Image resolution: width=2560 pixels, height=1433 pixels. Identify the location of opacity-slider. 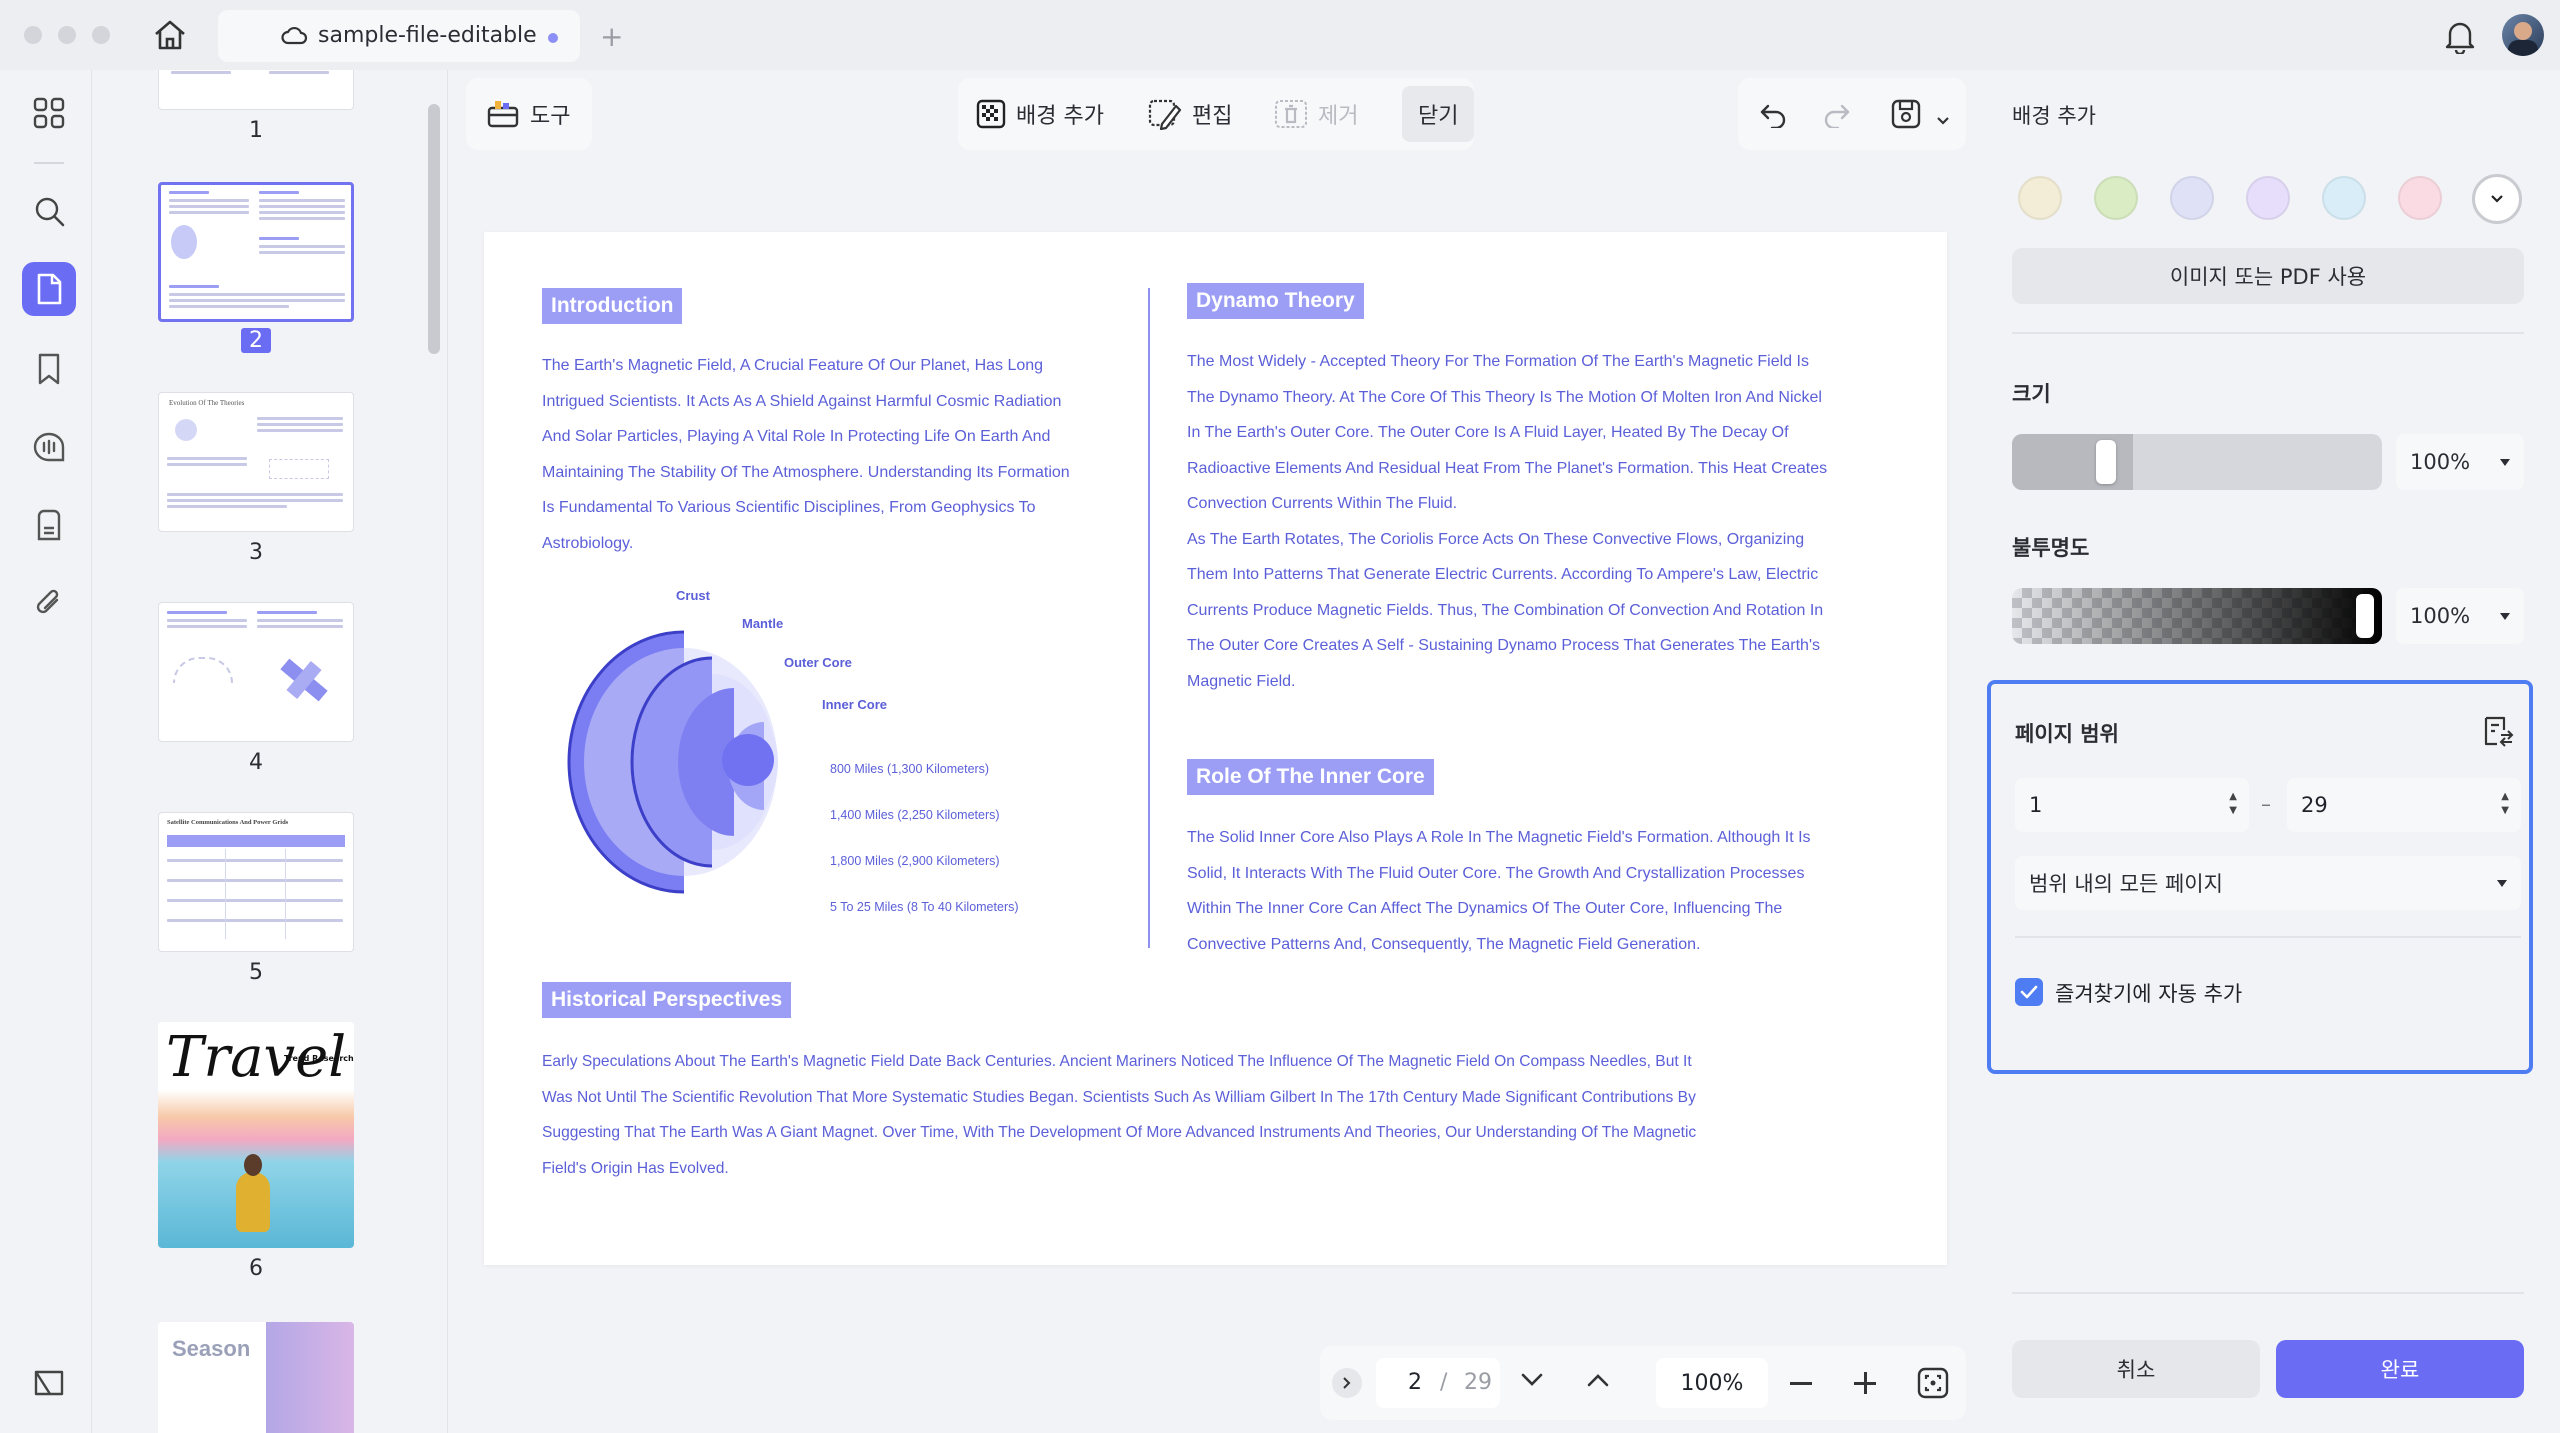
(2197, 616).